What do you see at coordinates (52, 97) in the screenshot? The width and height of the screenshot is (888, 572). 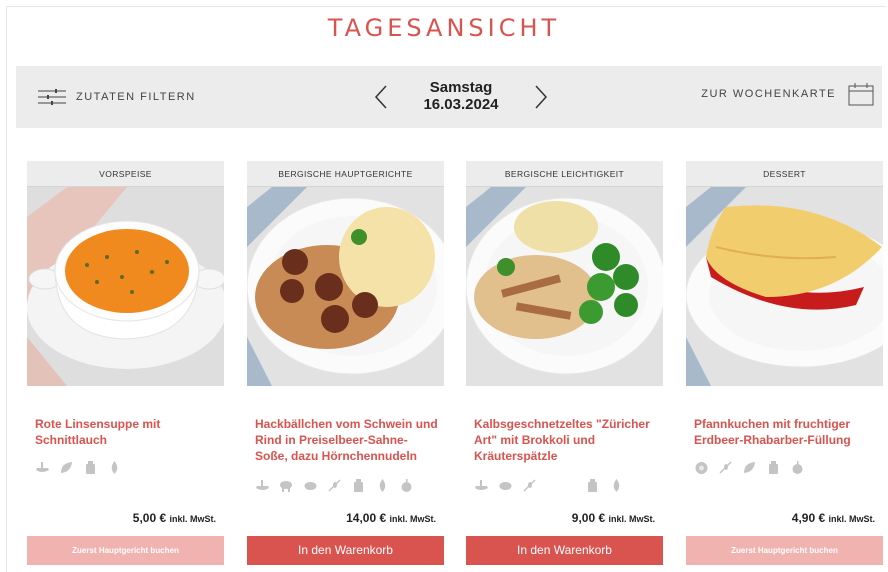 I see `sliders-icon` at bounding box center [52, 97].